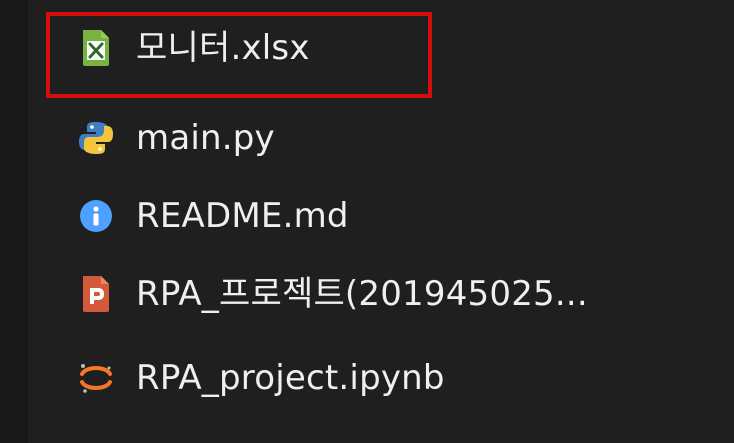 The height and width of the screenshot is (443, 734). What do you see at coordinates (290, 378) in the screenshot?
I see `file-label: RPA_project.ipynb` at bounding box center [290, 378].